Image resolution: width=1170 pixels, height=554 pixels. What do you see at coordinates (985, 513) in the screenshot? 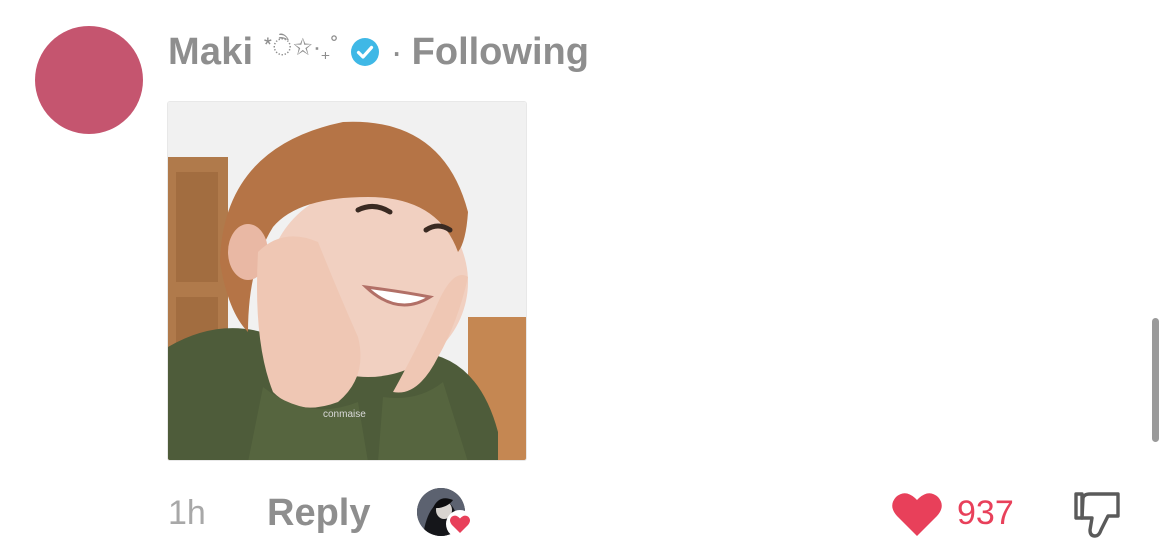
I see `like-count: 937` at bounding box center [985, 513].